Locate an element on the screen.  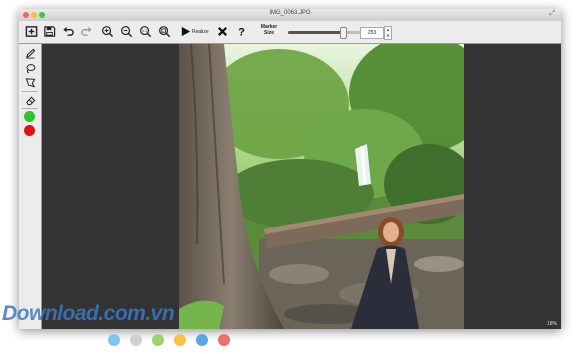
save-button is located at coordinates (49, 31).